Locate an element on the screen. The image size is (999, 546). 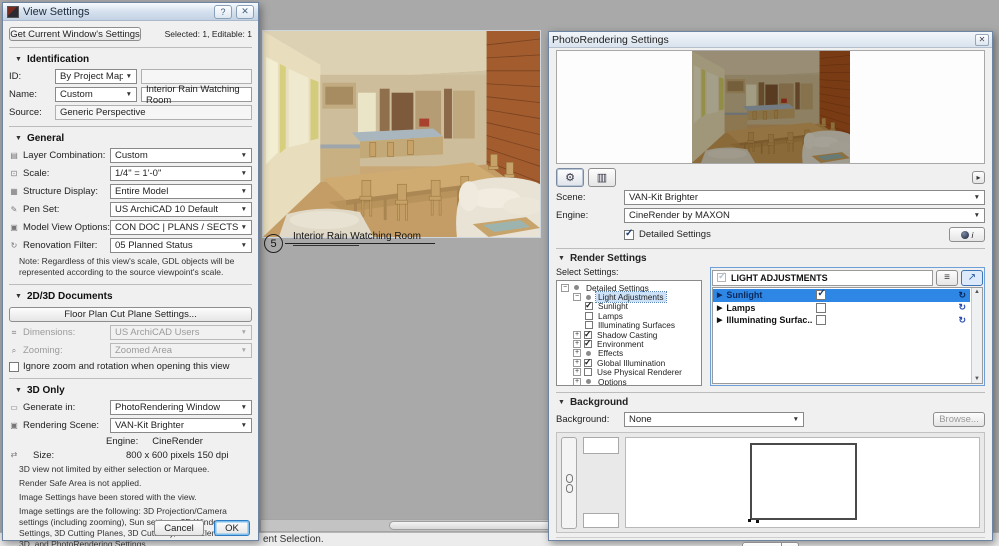
tree-item-global-illumination: +Global Illumination is located at coordinates (629, 362).